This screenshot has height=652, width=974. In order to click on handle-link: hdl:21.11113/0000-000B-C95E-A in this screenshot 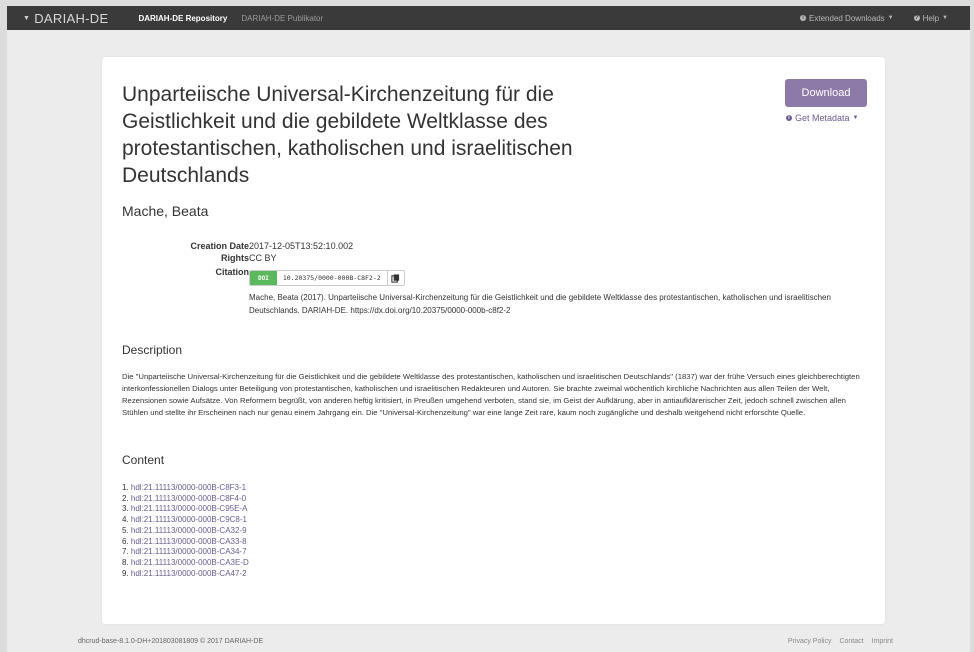, I will do `click(189, 508)`.